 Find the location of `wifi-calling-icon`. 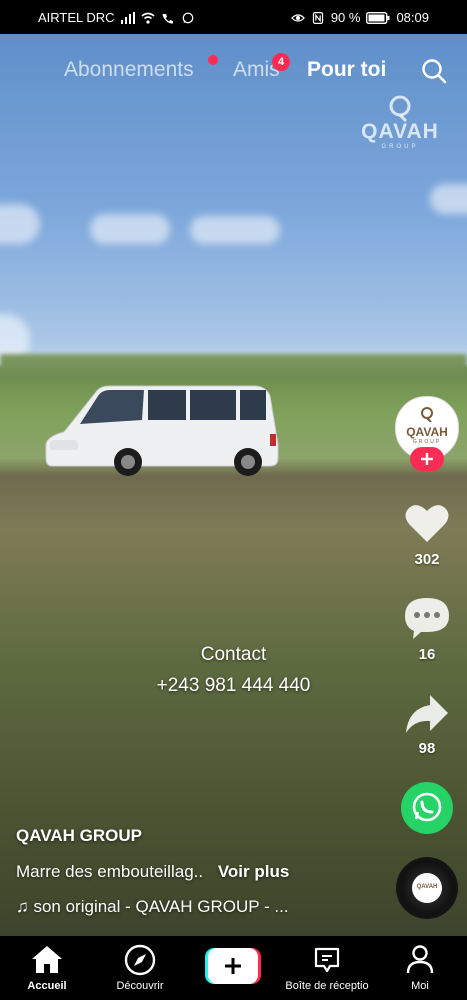

wifi-calling-icon is located at coordinates (167, 18).